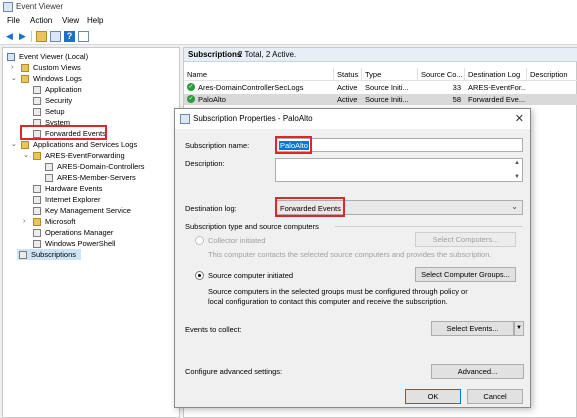 The image size is (577, 418). What do you see at coordinates (55, 36) in the screenshot?
I see `properties-icon` at bounding box center [55, 36].